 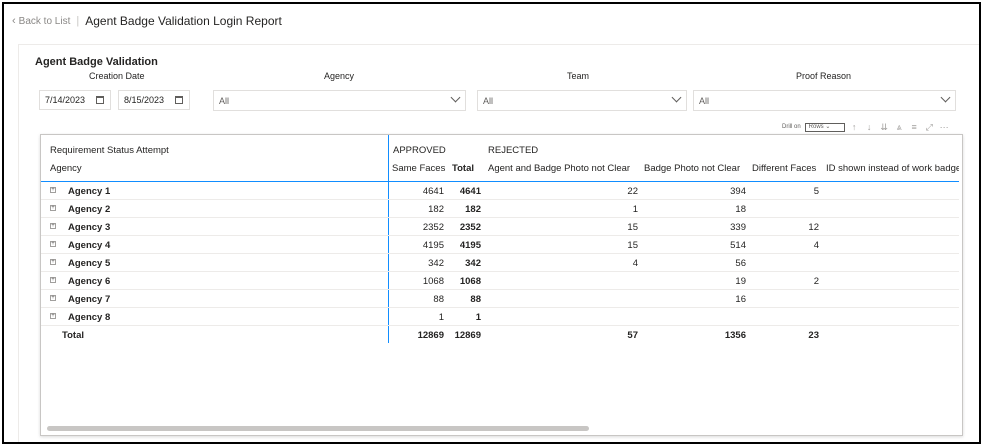 What do you see at coordinates (463, 168) in the screenshot?
I see `column-header-total: Total` at bounding box center [463, 168].